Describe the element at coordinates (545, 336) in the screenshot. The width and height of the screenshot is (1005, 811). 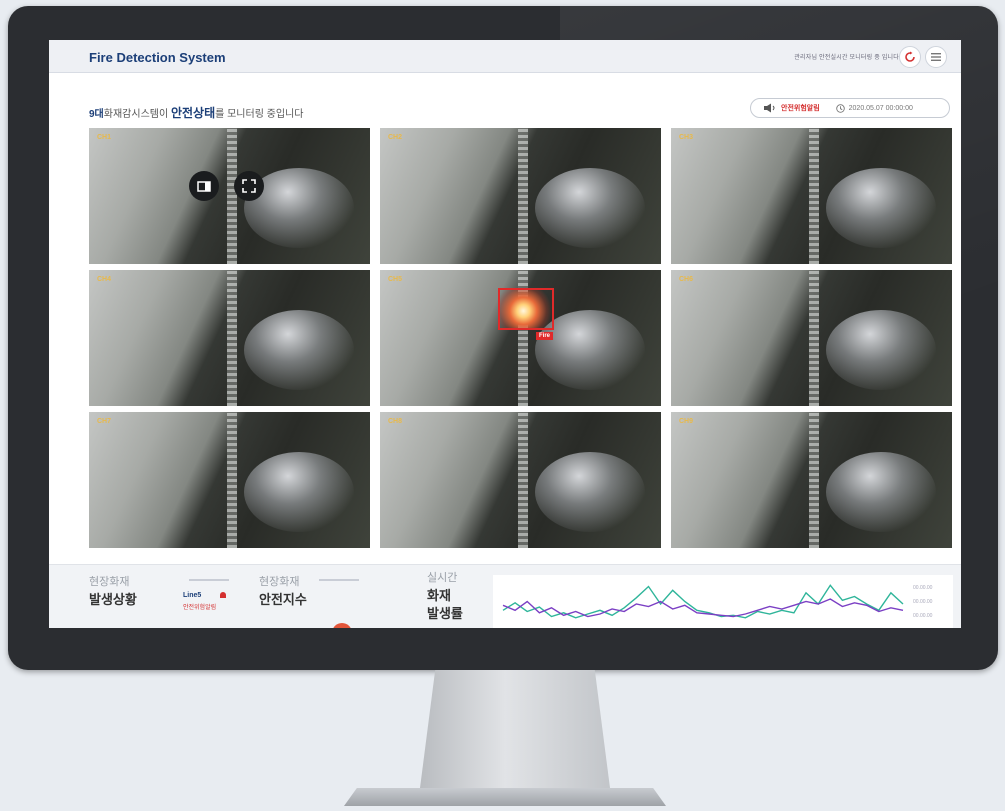
I see `fire-tag: Fire` at that location.